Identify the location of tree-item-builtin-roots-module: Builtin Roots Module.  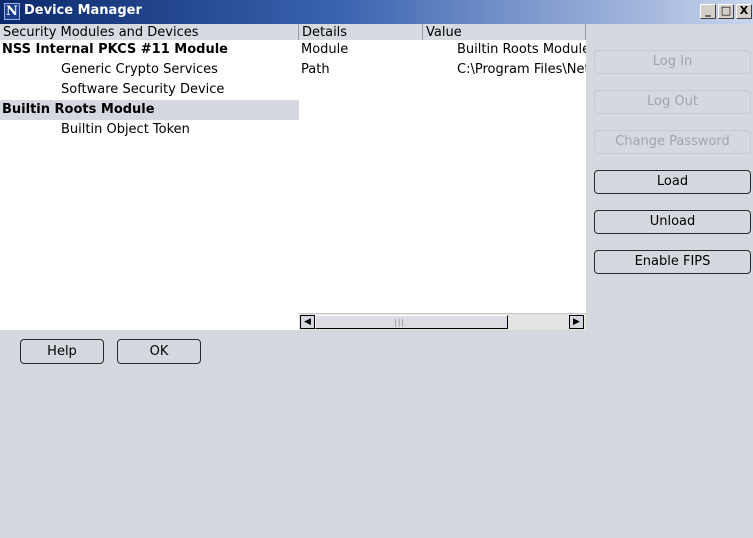
(149, 110).